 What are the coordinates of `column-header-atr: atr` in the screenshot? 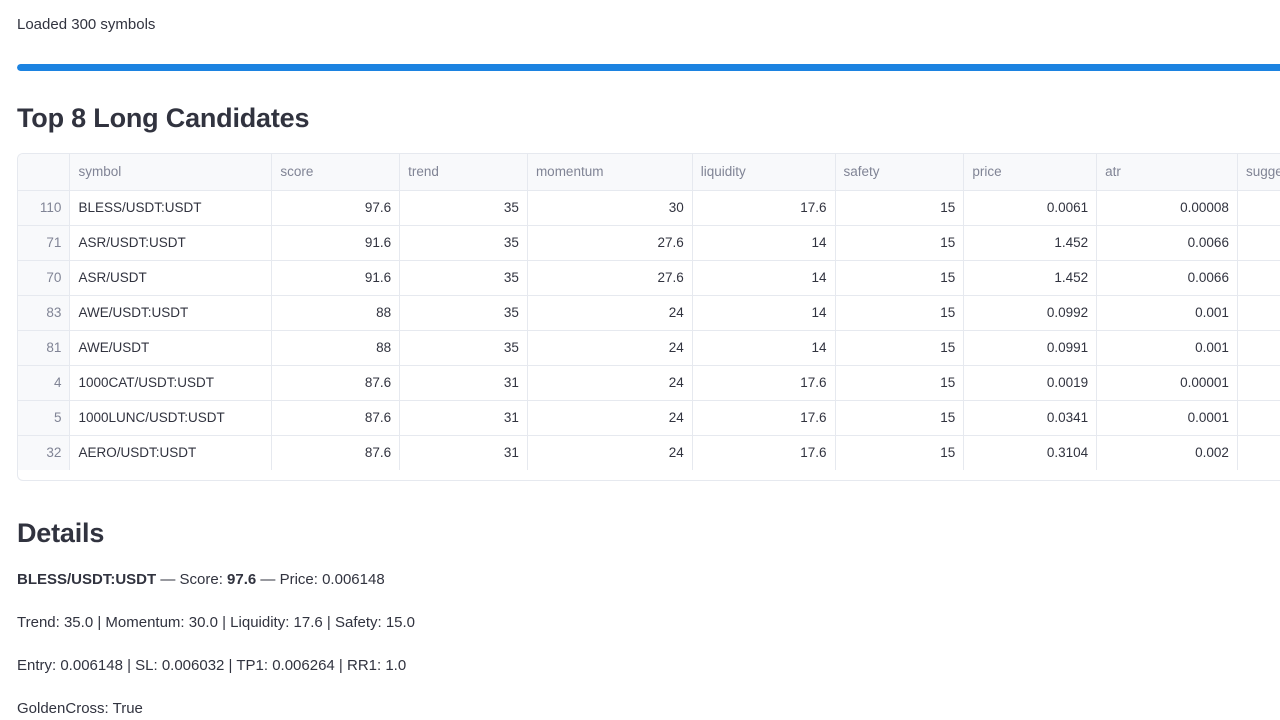 It's located at (1167, 172).